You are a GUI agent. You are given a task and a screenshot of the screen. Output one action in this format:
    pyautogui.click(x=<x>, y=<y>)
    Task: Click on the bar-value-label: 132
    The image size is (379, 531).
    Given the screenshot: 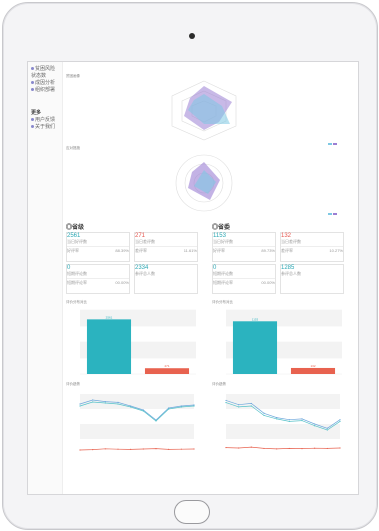 What is the action you would take?
    pyautogui.click(x=312, y=366)
    